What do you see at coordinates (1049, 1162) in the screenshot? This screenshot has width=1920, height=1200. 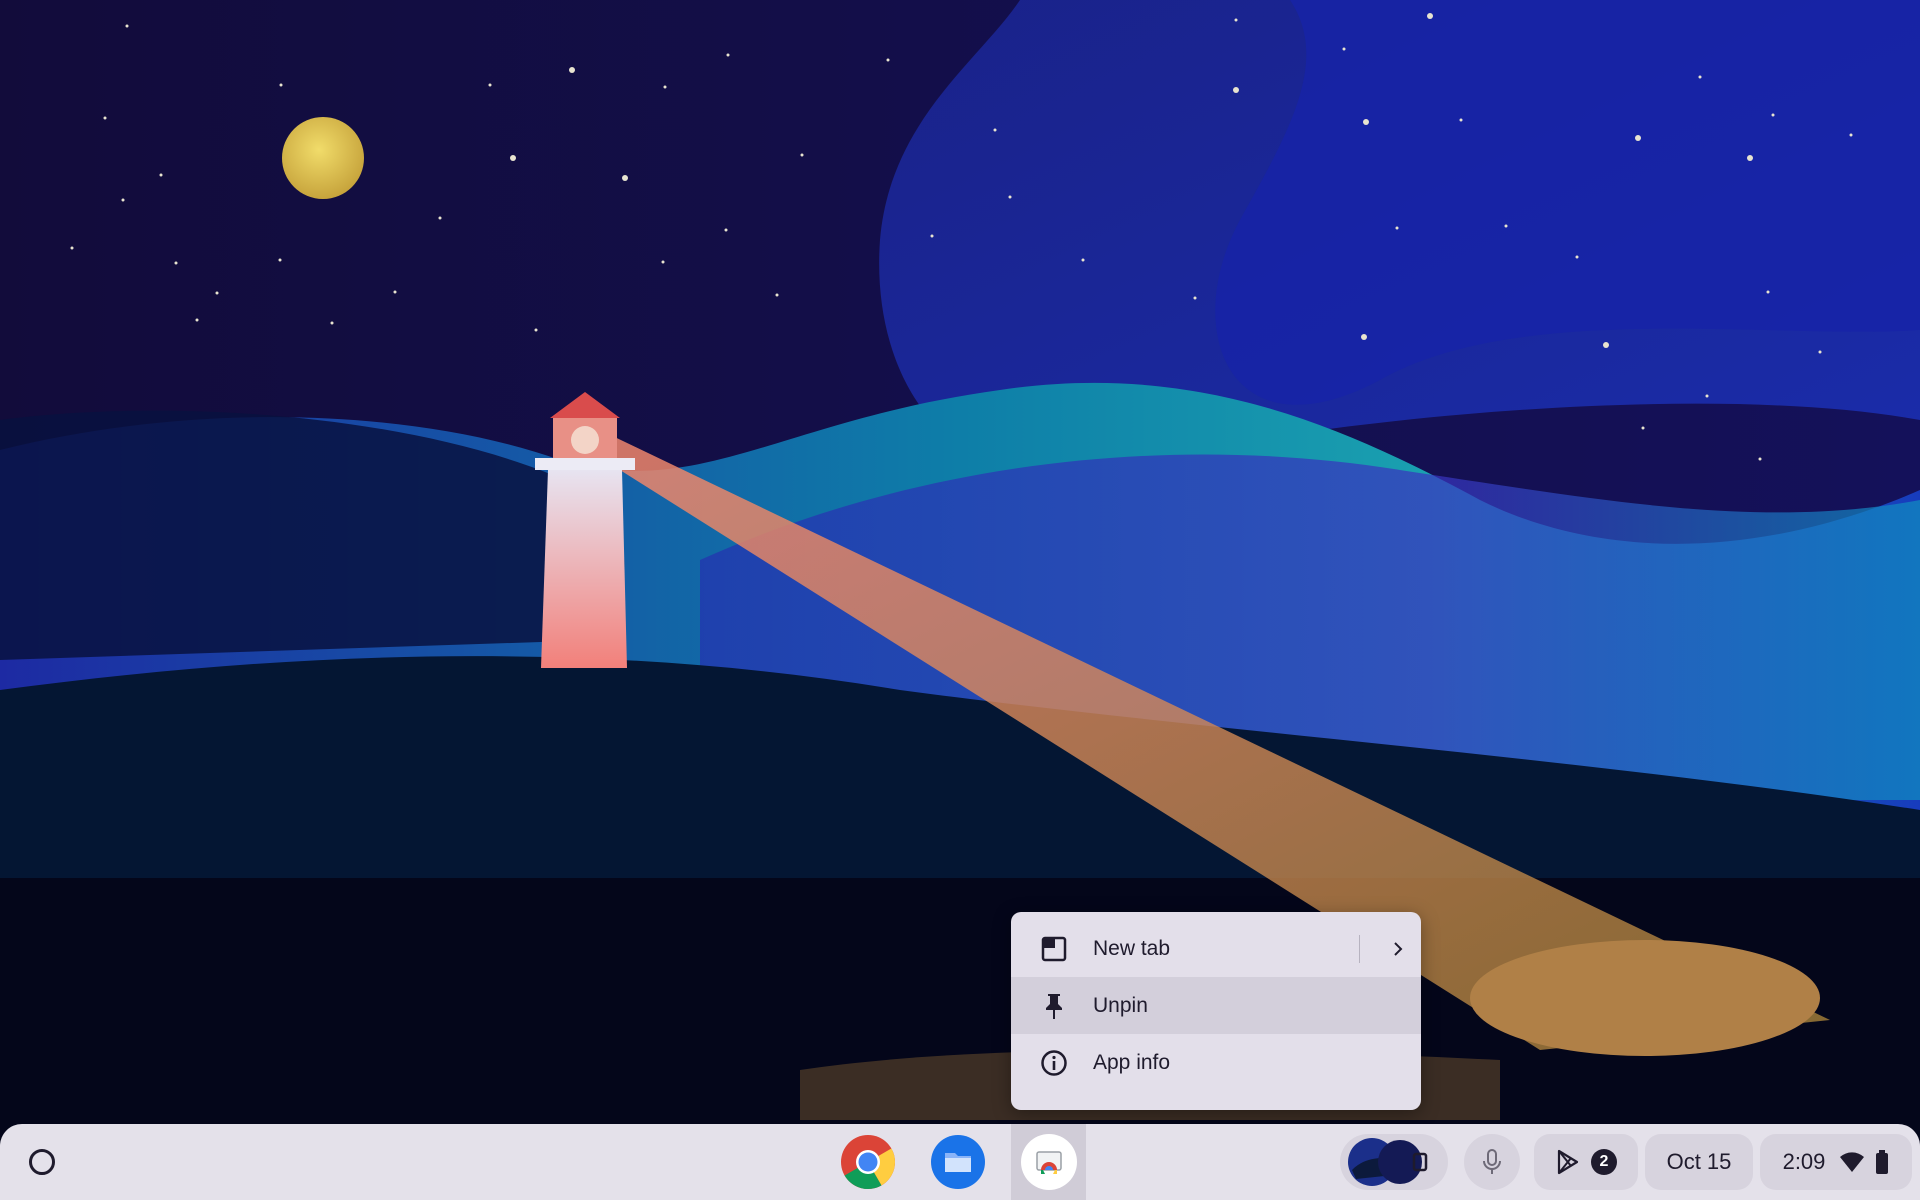 I see `chrome-web-app-icon` at bounding box center [1049, 1162].